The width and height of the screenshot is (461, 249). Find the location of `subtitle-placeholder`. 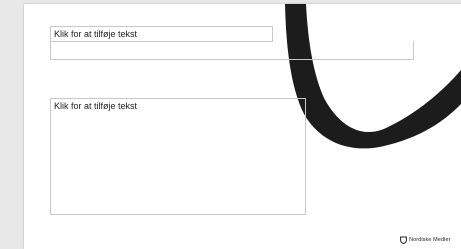

subtitle-placeholder is located at coordinates (232, 50).